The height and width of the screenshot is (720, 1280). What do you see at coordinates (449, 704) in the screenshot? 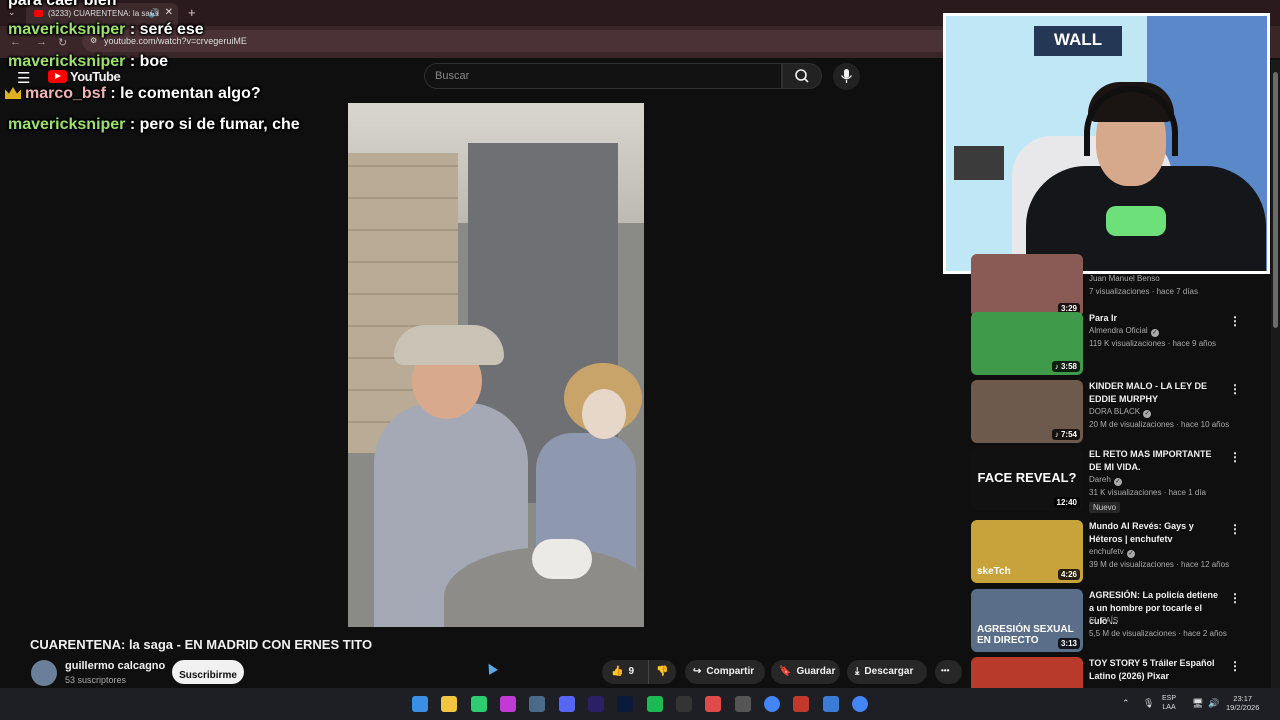
I see `file-explorer-icon` at bounding box center [449, 704].